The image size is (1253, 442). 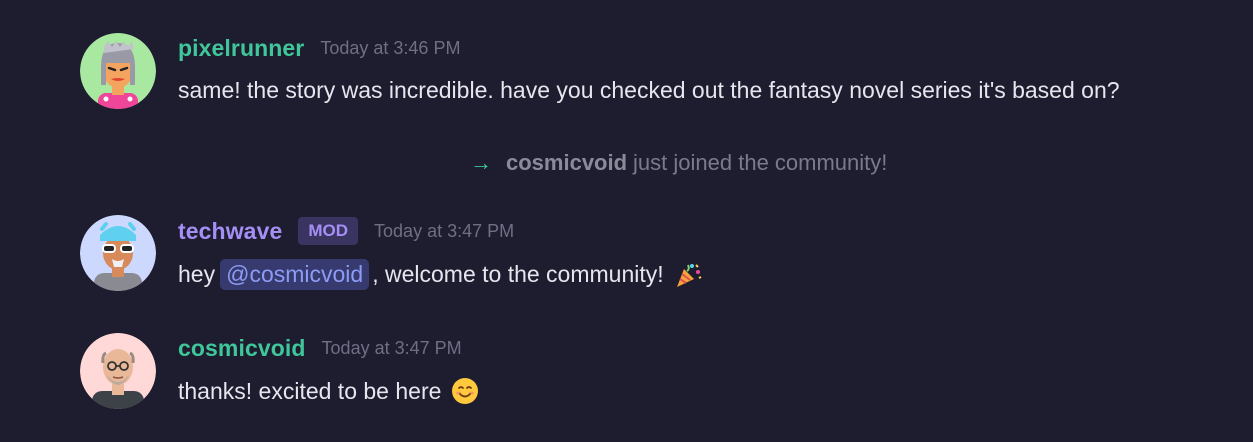 I want to click on mod-badge: MOD, so click(x=328, y=231).